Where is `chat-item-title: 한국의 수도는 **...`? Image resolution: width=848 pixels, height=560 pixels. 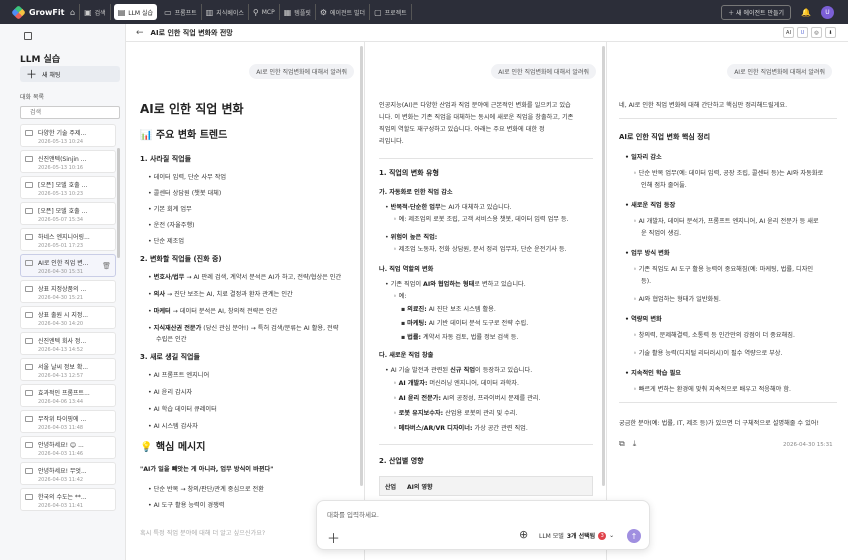
chat-item-title: 한국의 수도는 **... is located at coordinates (62, 497).